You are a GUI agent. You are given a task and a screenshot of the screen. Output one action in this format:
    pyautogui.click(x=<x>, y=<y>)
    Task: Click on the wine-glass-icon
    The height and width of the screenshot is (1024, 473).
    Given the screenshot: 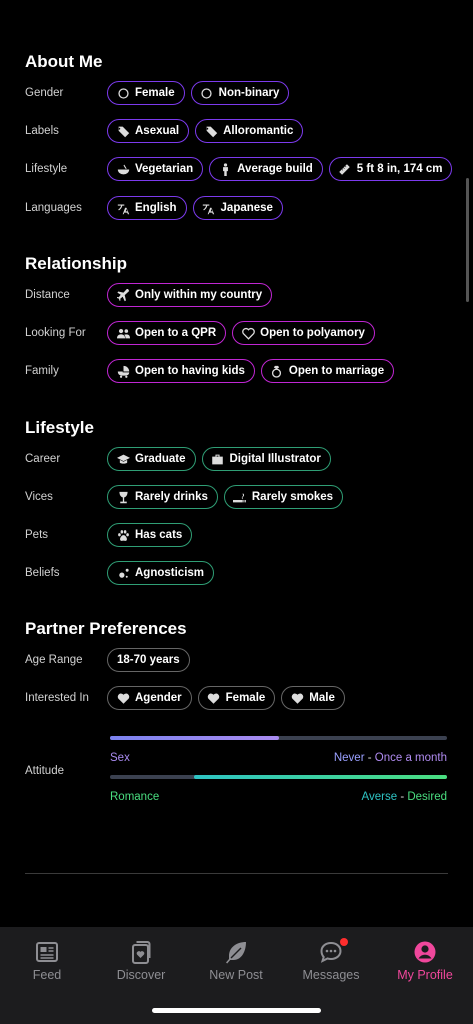 What is the action you would take?
    pyautogui.click(x=123, y=497)
    